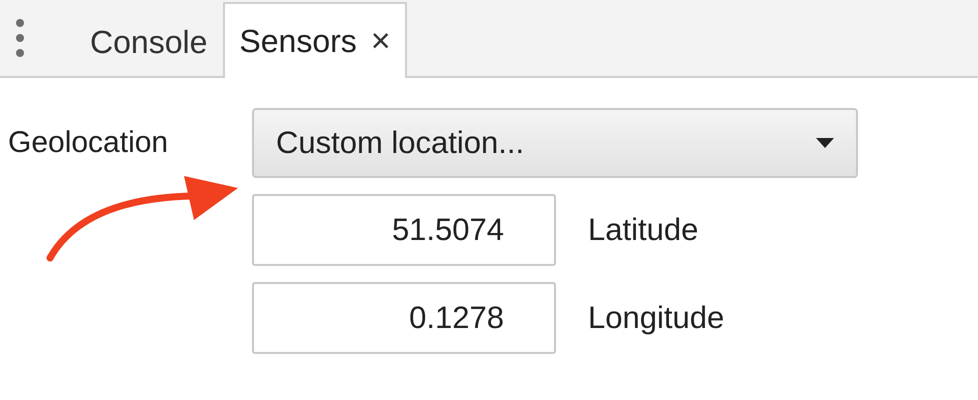  Describe the element at coordinates (315, 40) in the screenshot. I see `tab: Sensors ×` at that location.